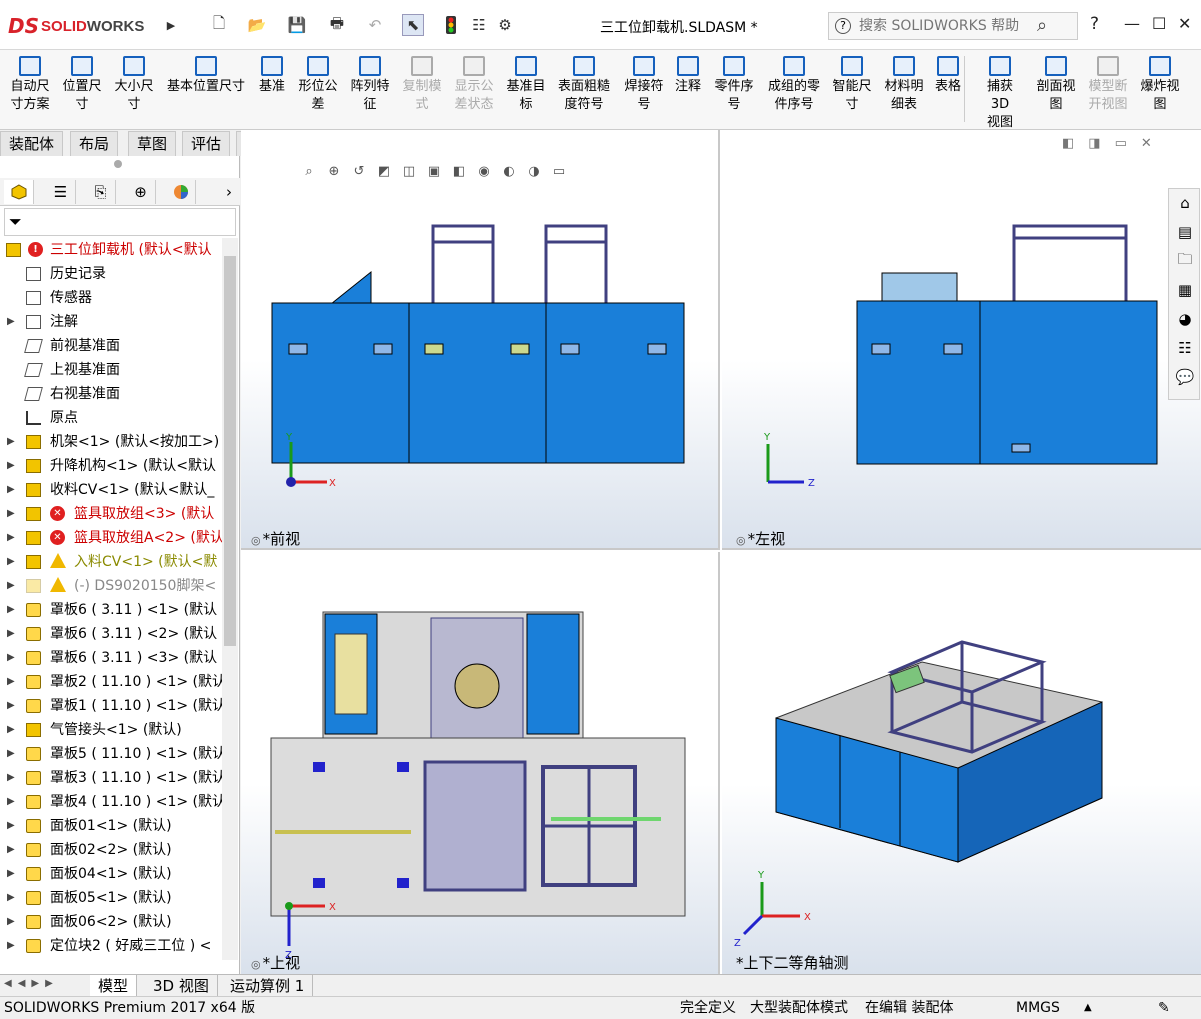  I want to click on display-style-icon: ◧, so click(459, 171).